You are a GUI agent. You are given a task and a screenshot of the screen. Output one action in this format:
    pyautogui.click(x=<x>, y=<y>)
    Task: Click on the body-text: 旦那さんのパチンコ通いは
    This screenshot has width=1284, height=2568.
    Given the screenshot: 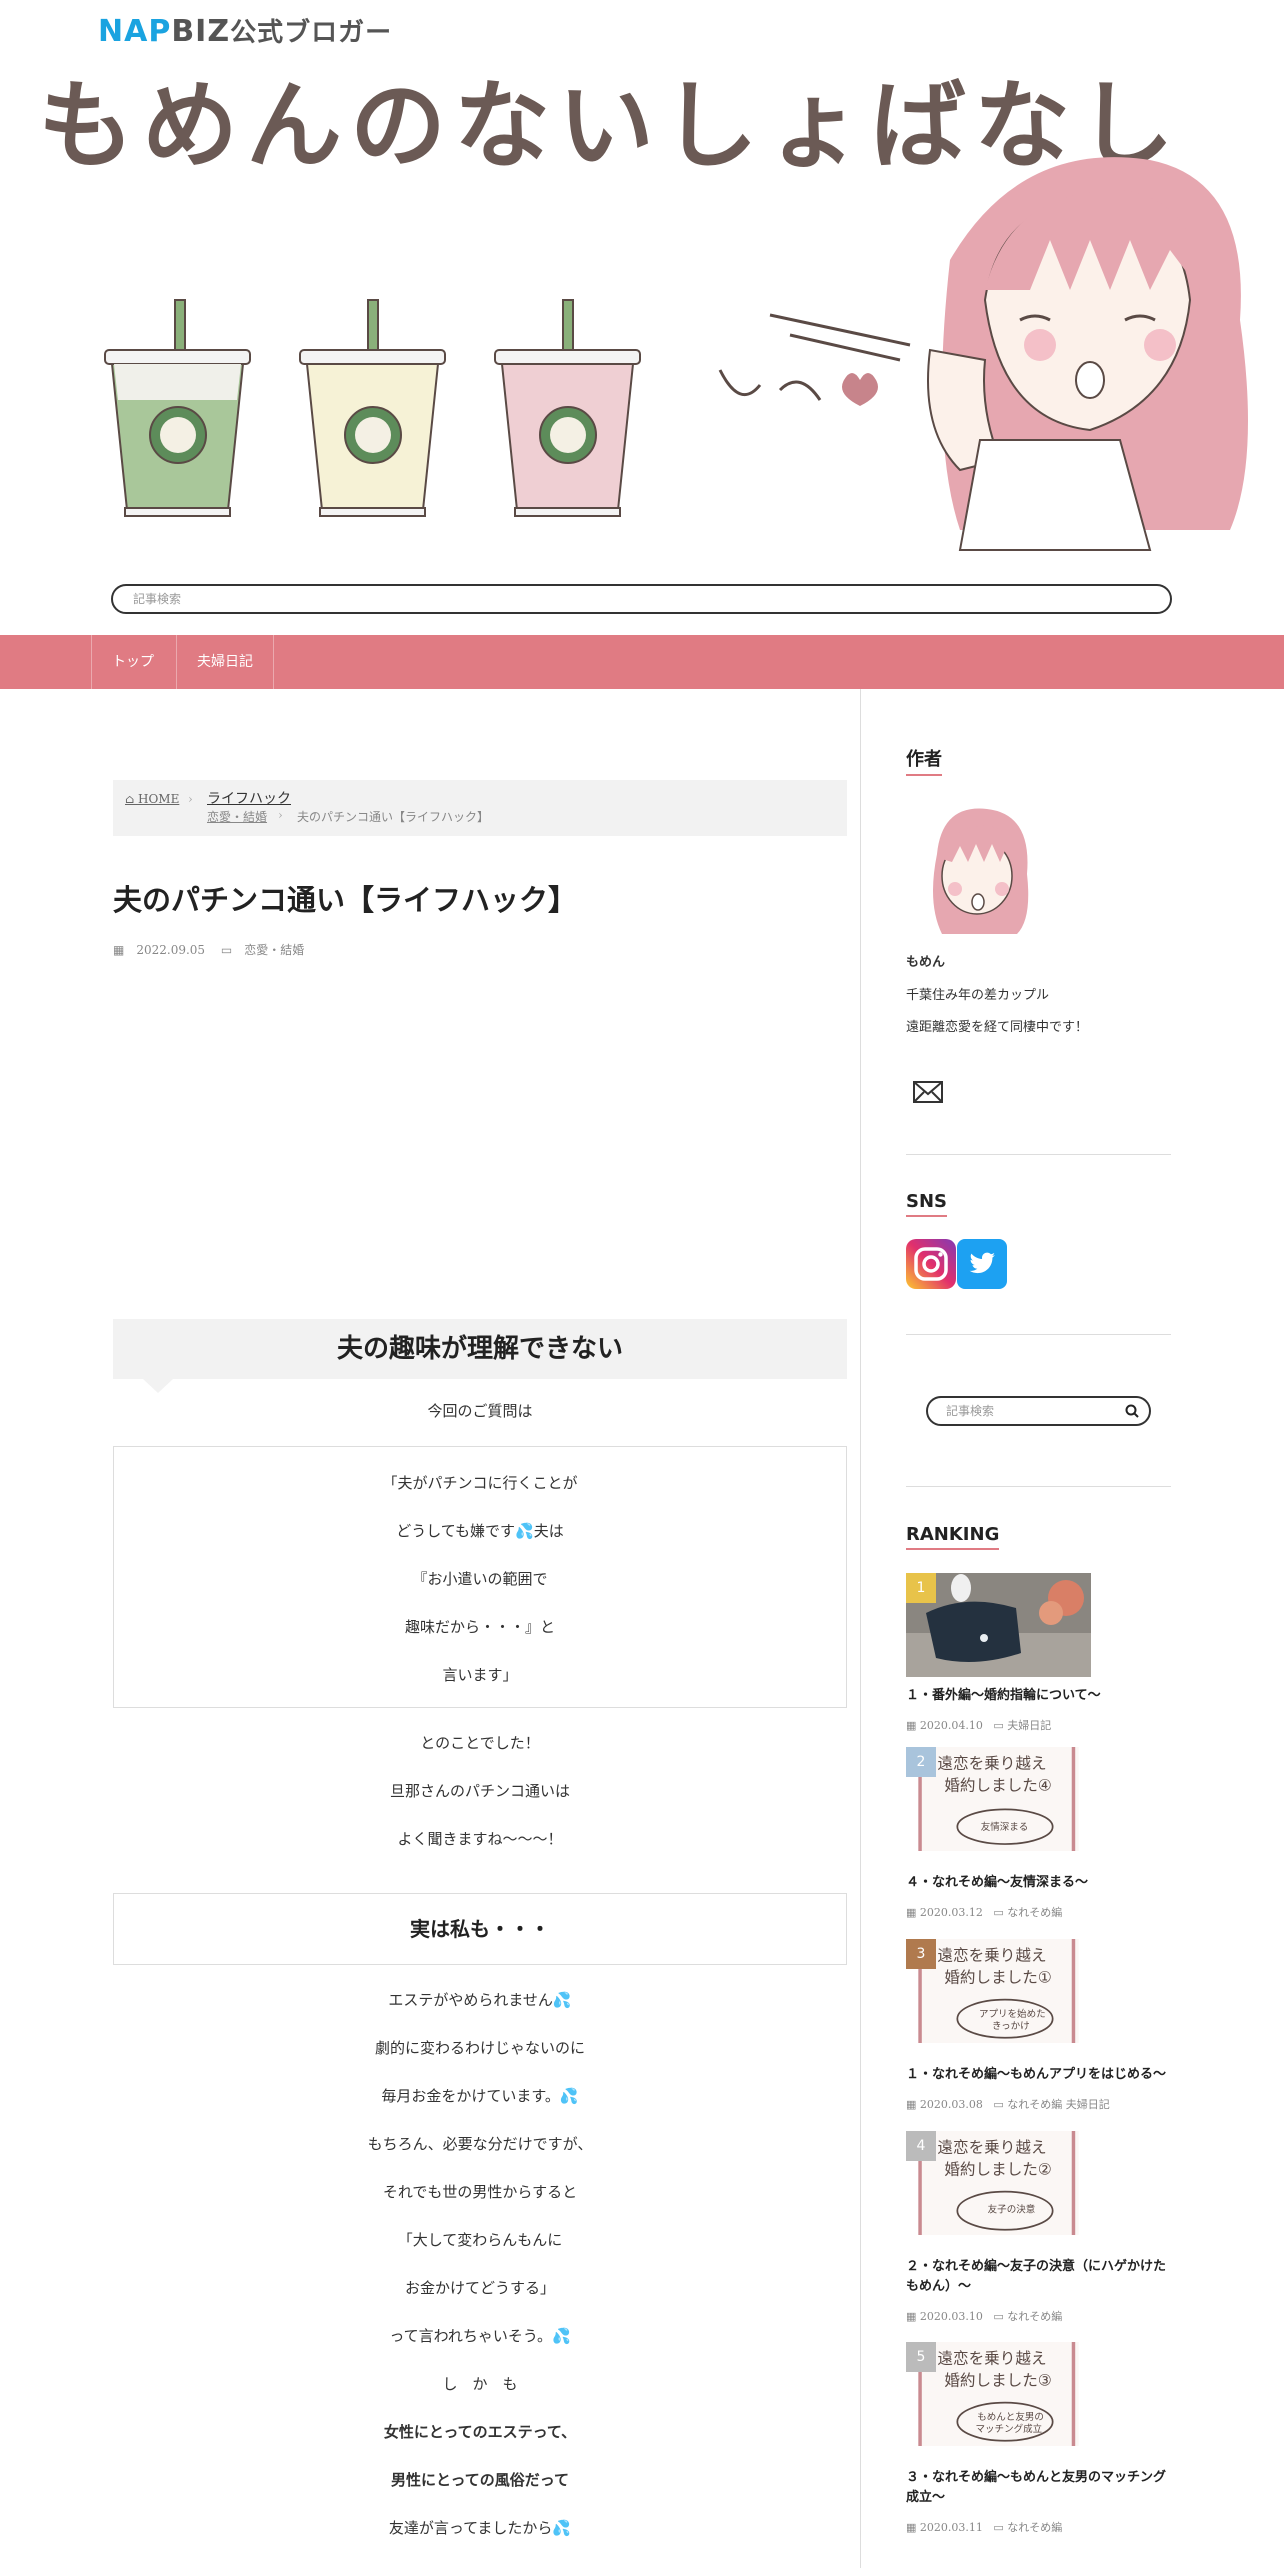 What is the action you would take?
    pyautogui.click(x=479, y=1791)
    